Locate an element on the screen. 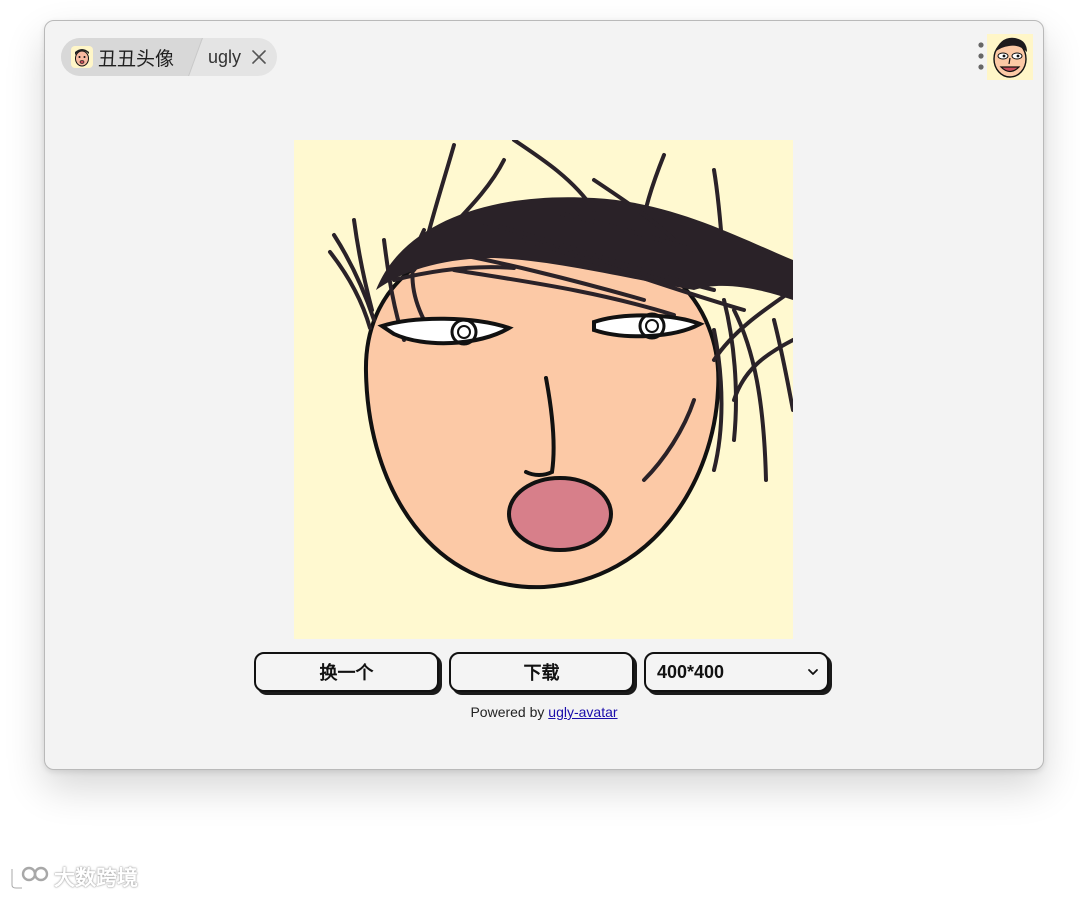 This screenshot has height=897, width=1080. download-button: 下载 is located at coordinates (541, 672).